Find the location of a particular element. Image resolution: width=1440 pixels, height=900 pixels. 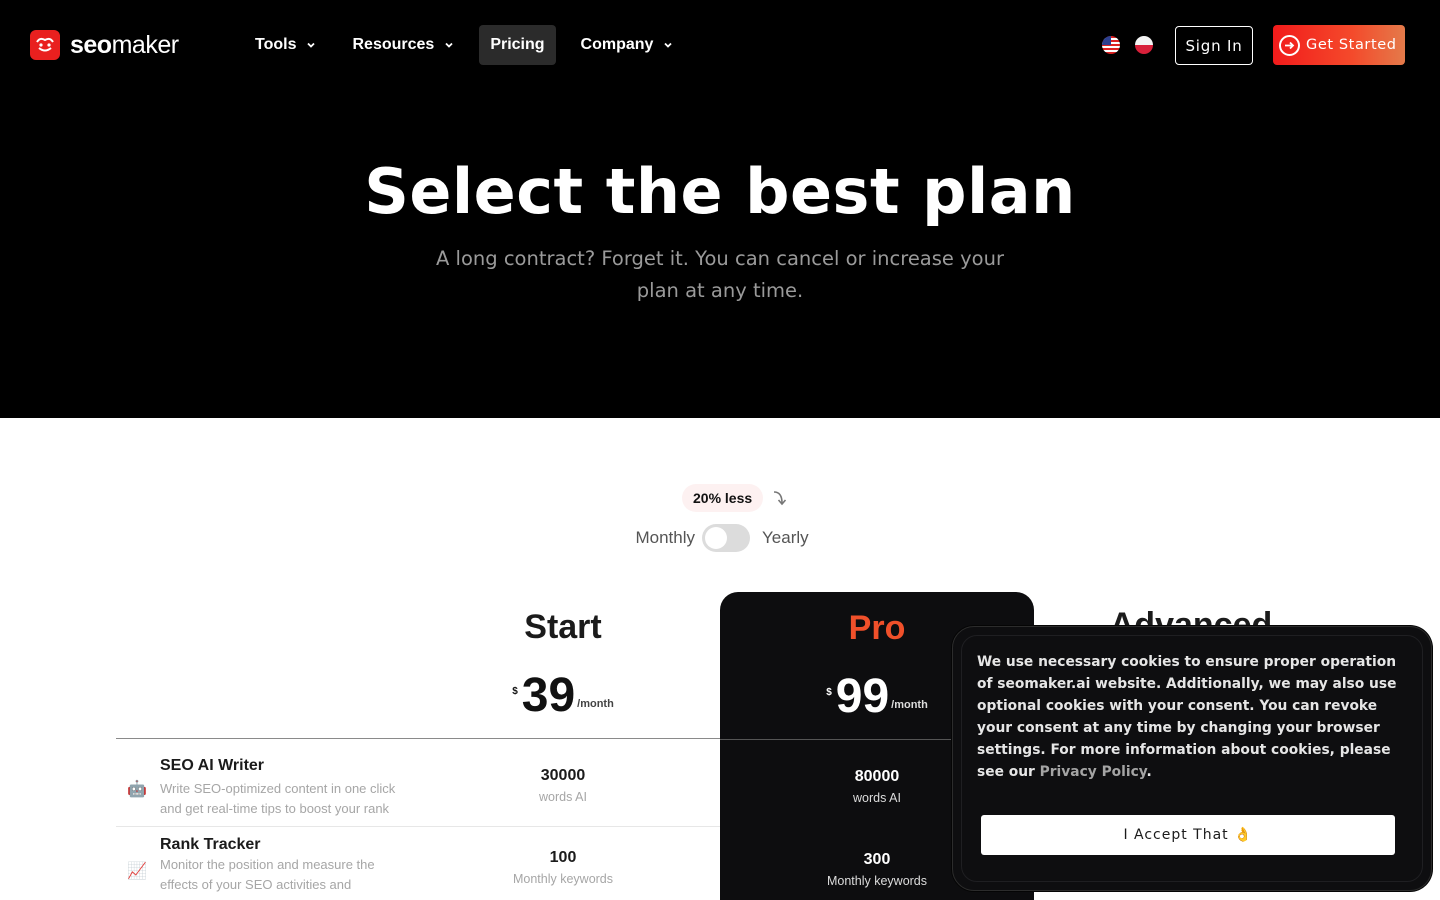

logo: seomaker is located at coordinates (104, 45).